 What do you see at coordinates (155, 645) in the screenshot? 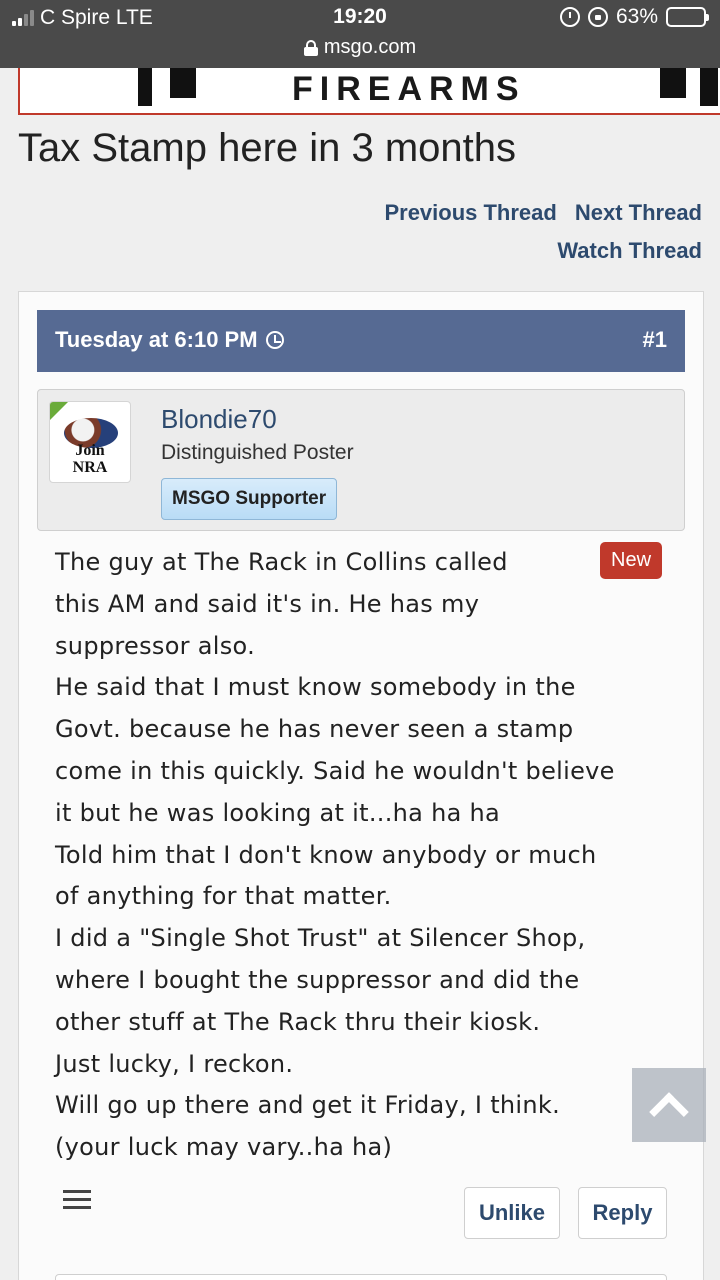
I see `post-line: suppressor also.` at bounding box center [155, 645].